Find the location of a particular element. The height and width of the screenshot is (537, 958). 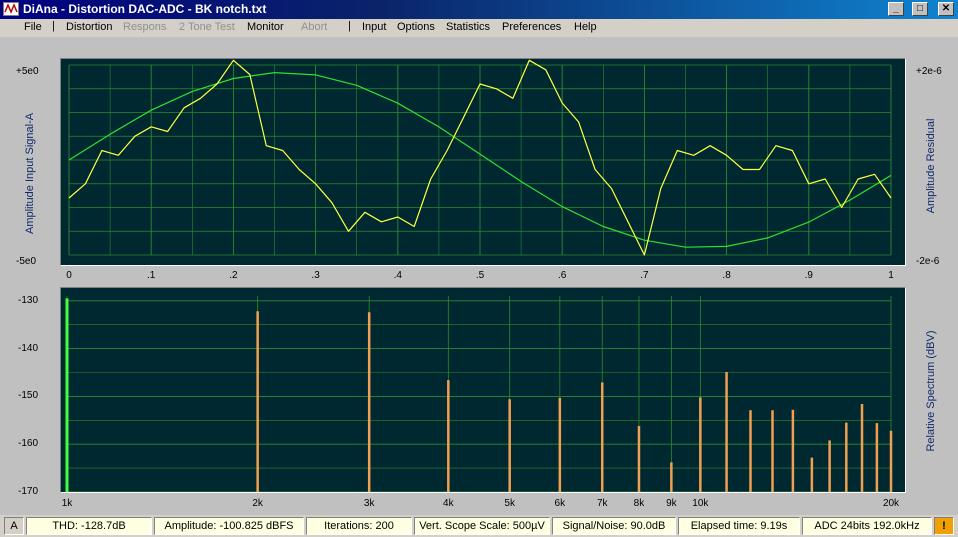

scope-x-tick-label: .6 is located at coordinates (562, 275).